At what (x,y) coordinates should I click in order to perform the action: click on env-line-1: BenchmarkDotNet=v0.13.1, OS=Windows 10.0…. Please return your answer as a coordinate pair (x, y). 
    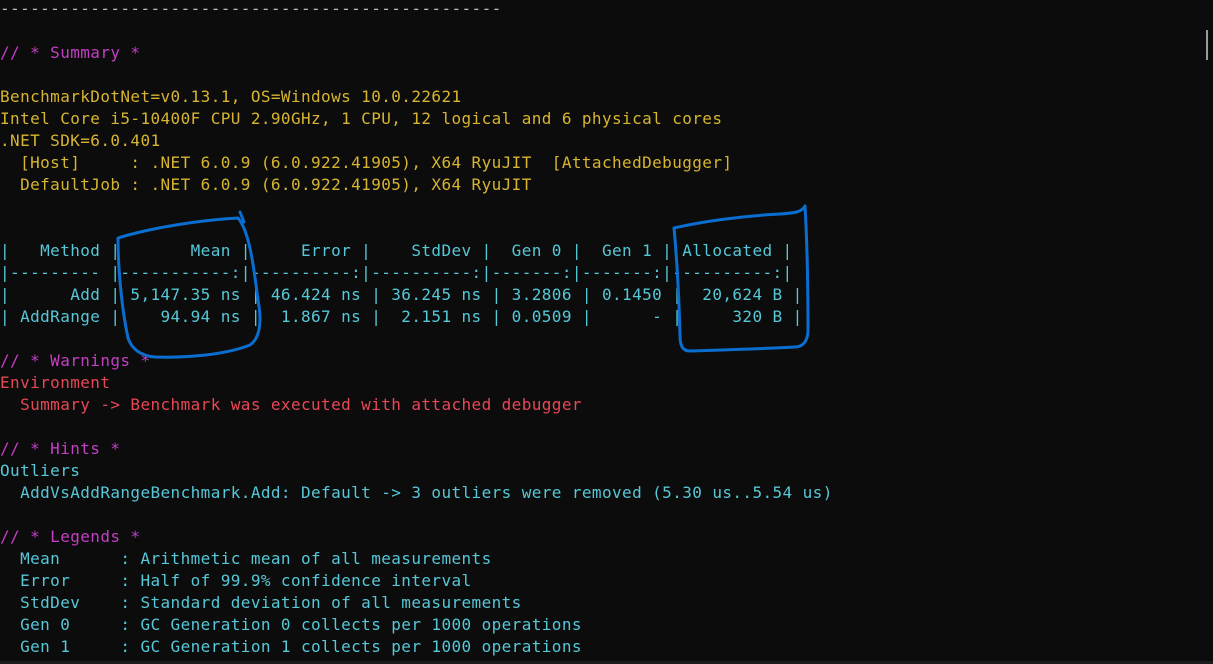
    Looking at the image, I should click on (231, 96).